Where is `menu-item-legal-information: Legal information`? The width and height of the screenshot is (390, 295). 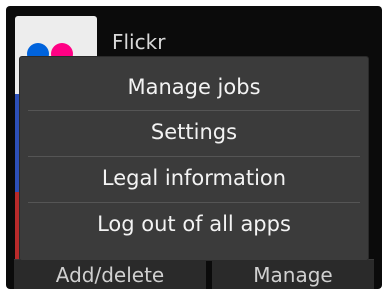
menu-item-legal-information: Legal information is located at coordinates (194, 178).